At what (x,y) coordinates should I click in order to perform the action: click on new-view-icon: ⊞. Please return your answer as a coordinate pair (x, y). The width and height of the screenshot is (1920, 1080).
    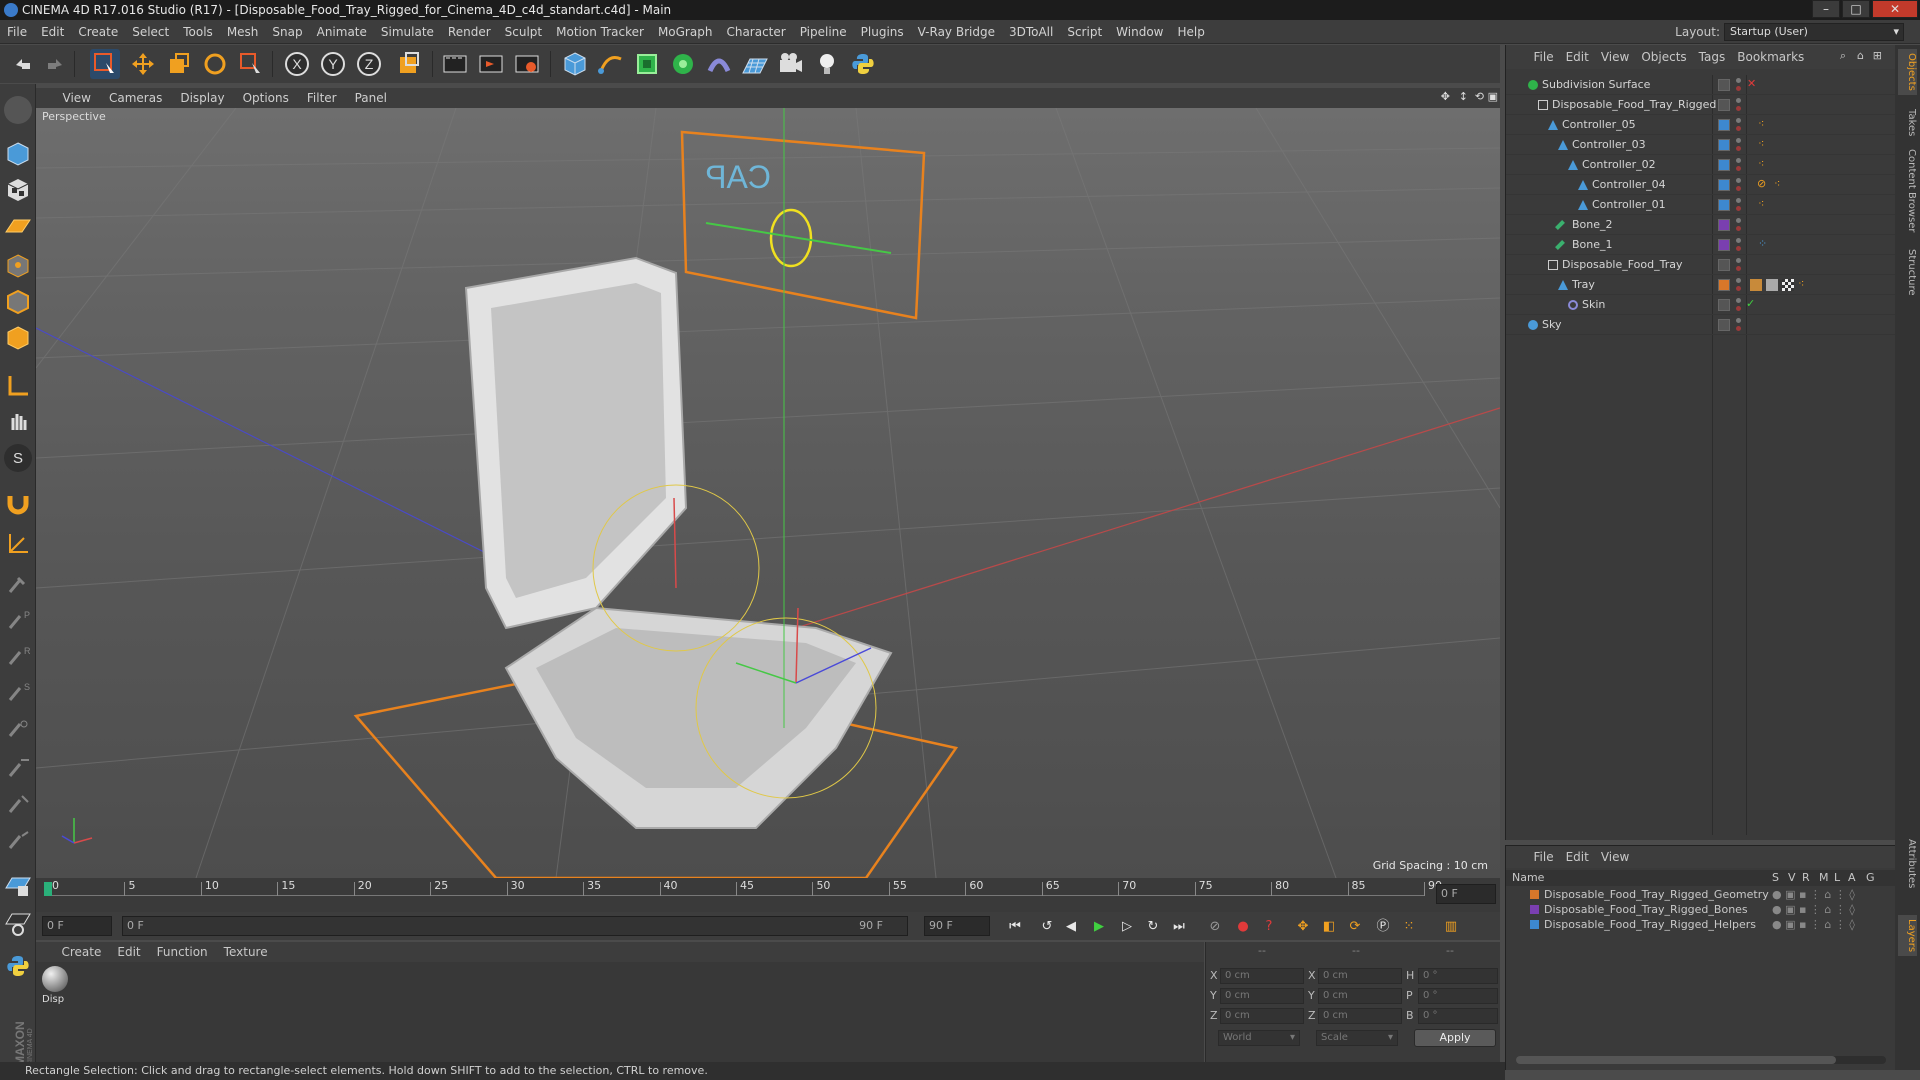
    Looking at the image, I should click on (1877, 55).